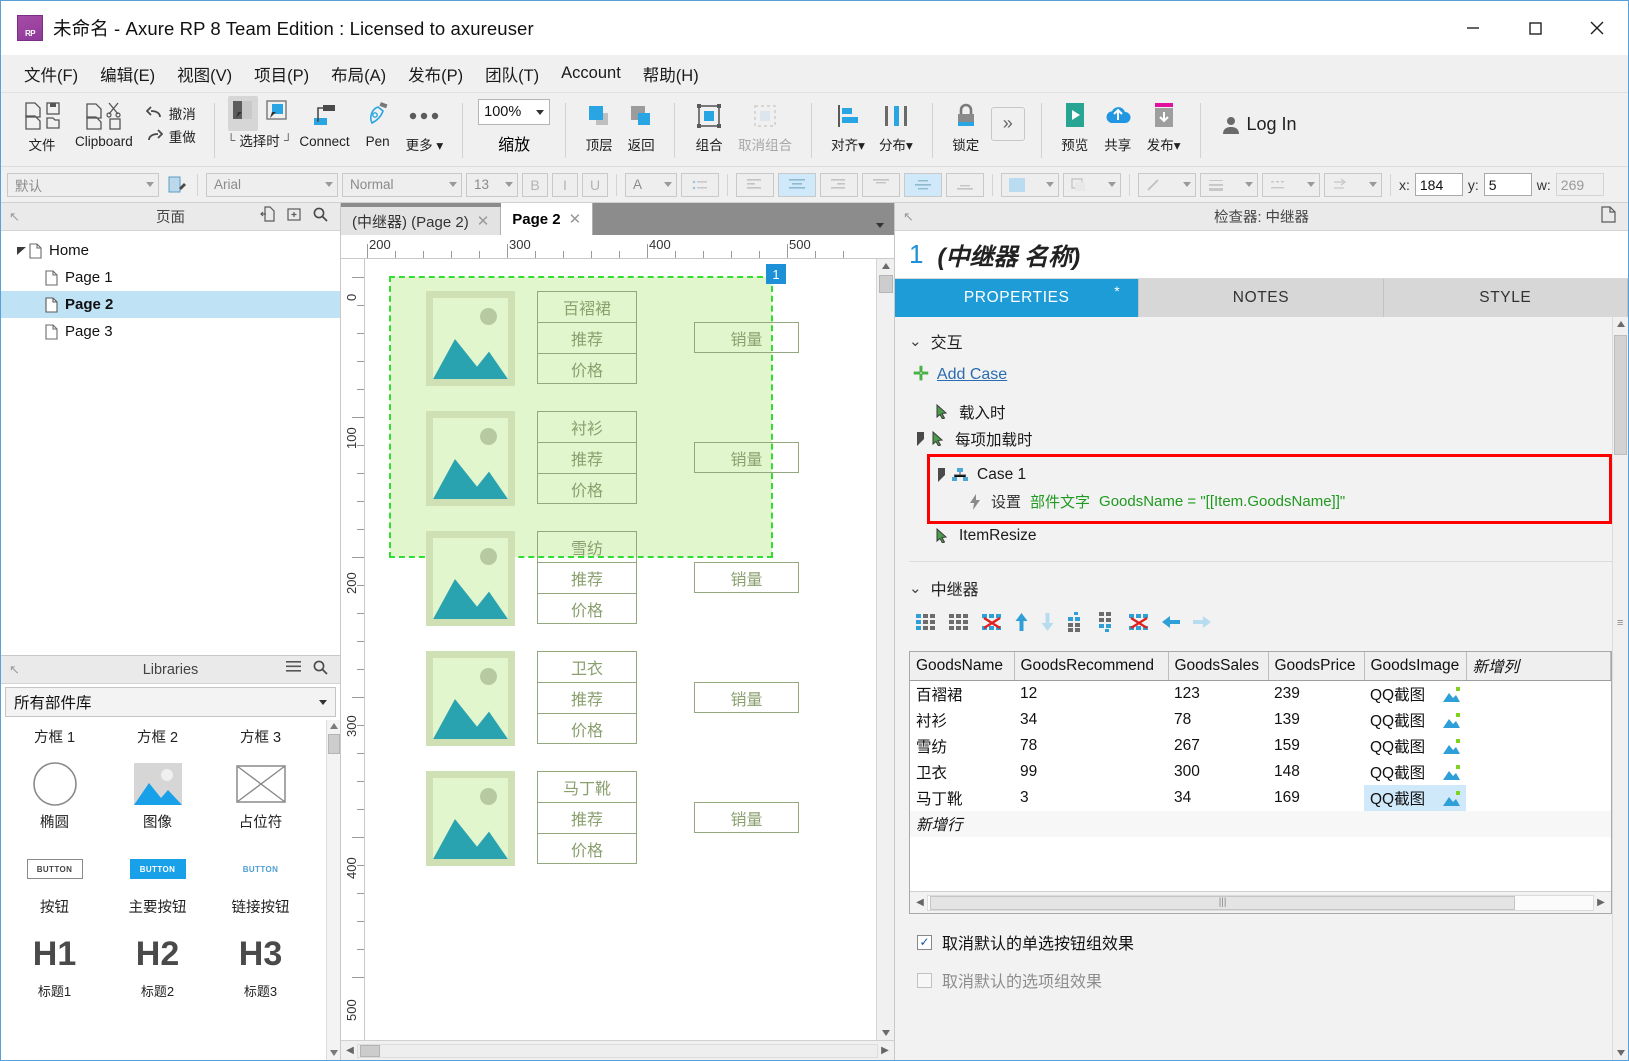 The image size is (1629, 1061). I want to click on collapse-arrow-icon, so click(920, 438).